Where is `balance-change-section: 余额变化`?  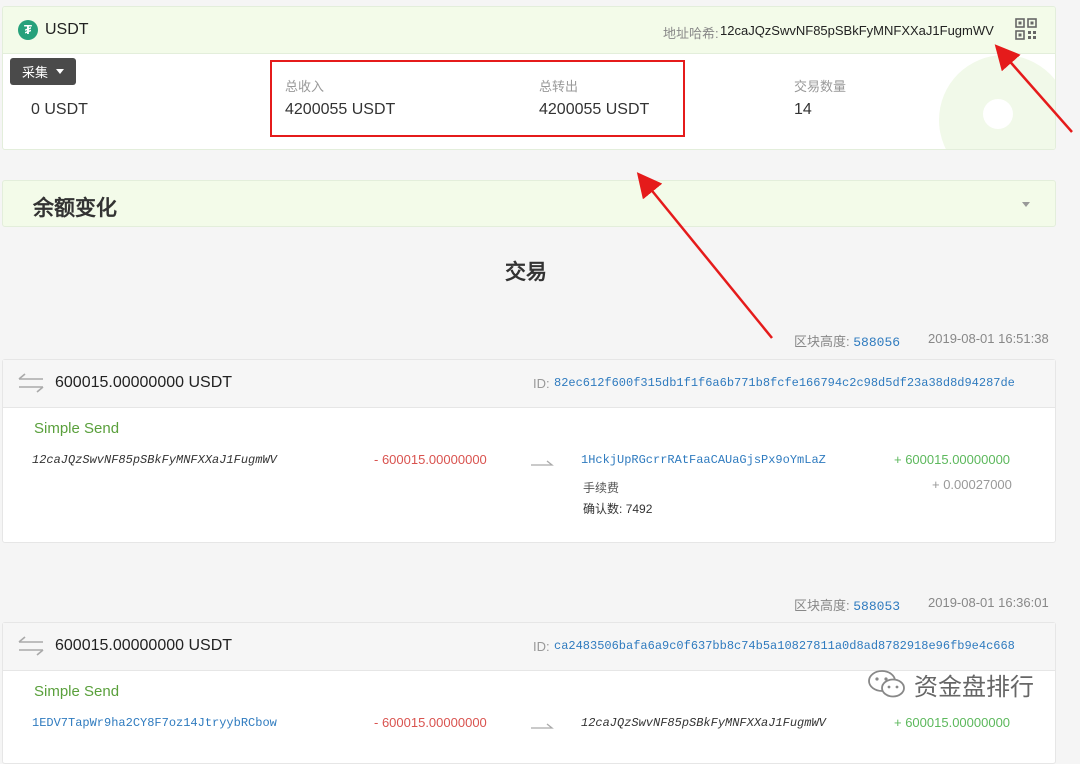 balance-change-section: 余额变化 is located at coordinates (529, 203).